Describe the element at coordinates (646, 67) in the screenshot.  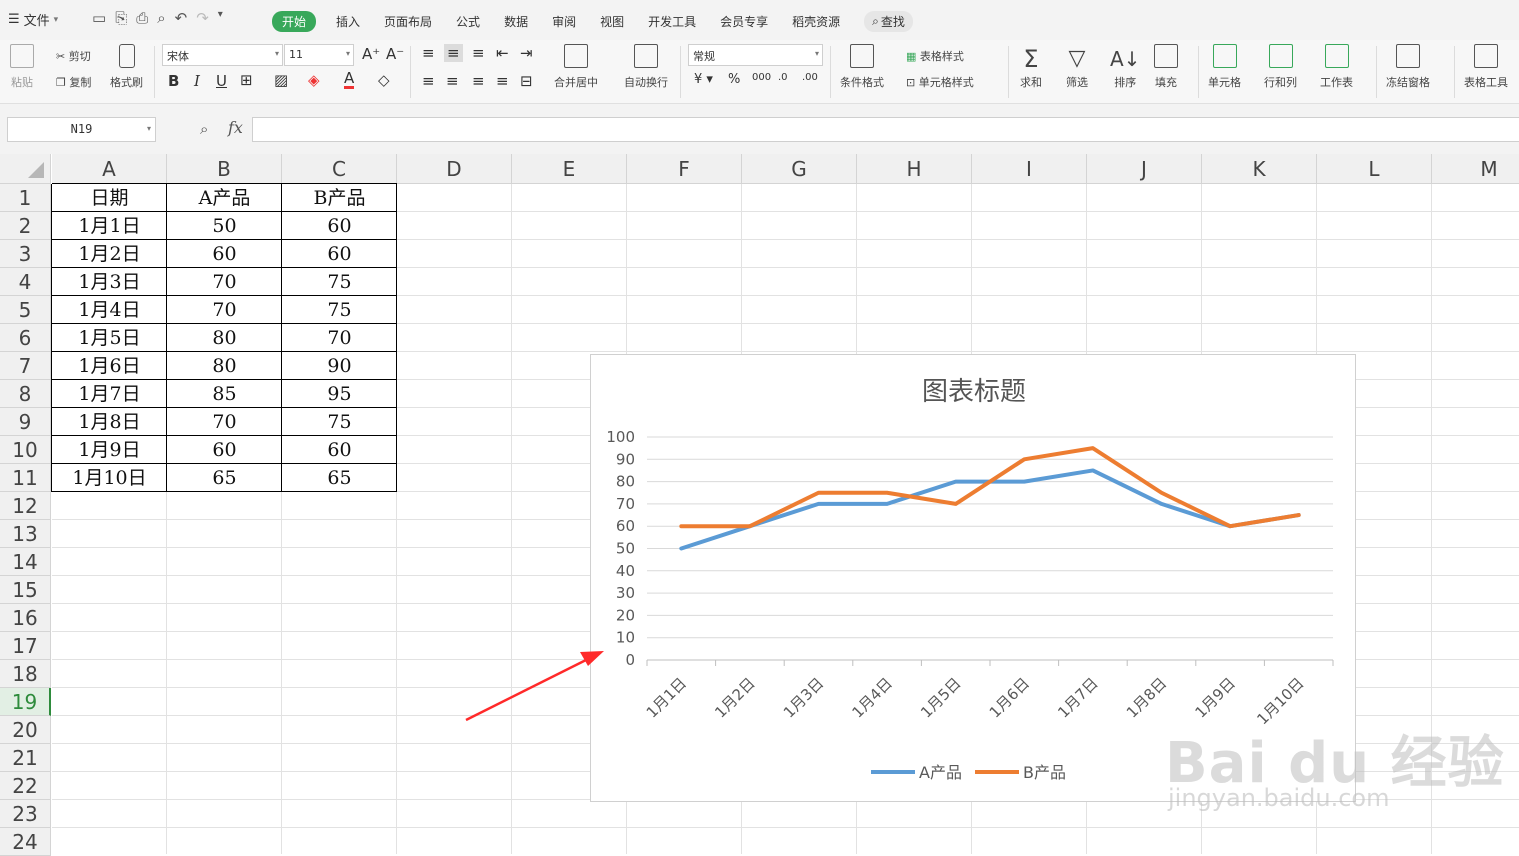
I see `wrap-text-button: 自动换行` at that location.